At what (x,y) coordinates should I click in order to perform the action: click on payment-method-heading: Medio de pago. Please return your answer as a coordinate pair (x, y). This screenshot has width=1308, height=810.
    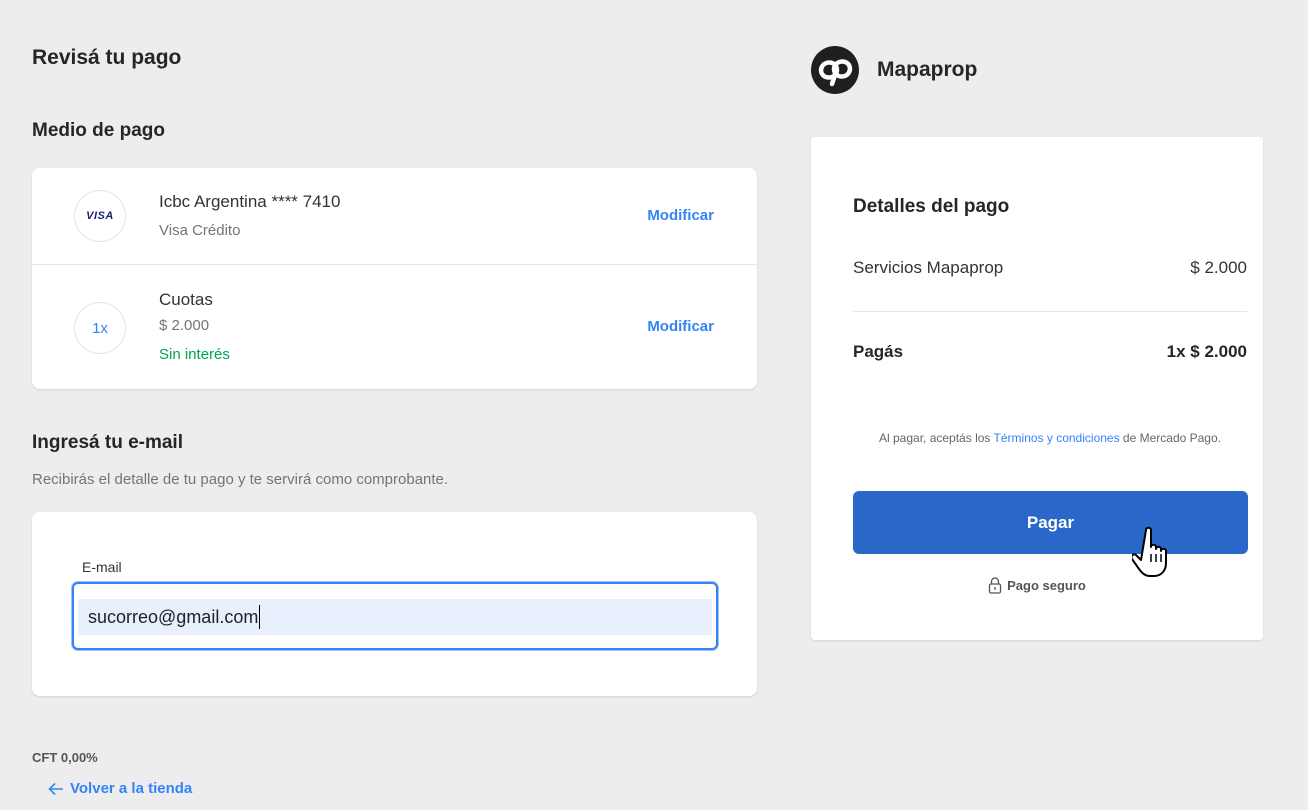
    Looking at the image, I should click on (98, 130).